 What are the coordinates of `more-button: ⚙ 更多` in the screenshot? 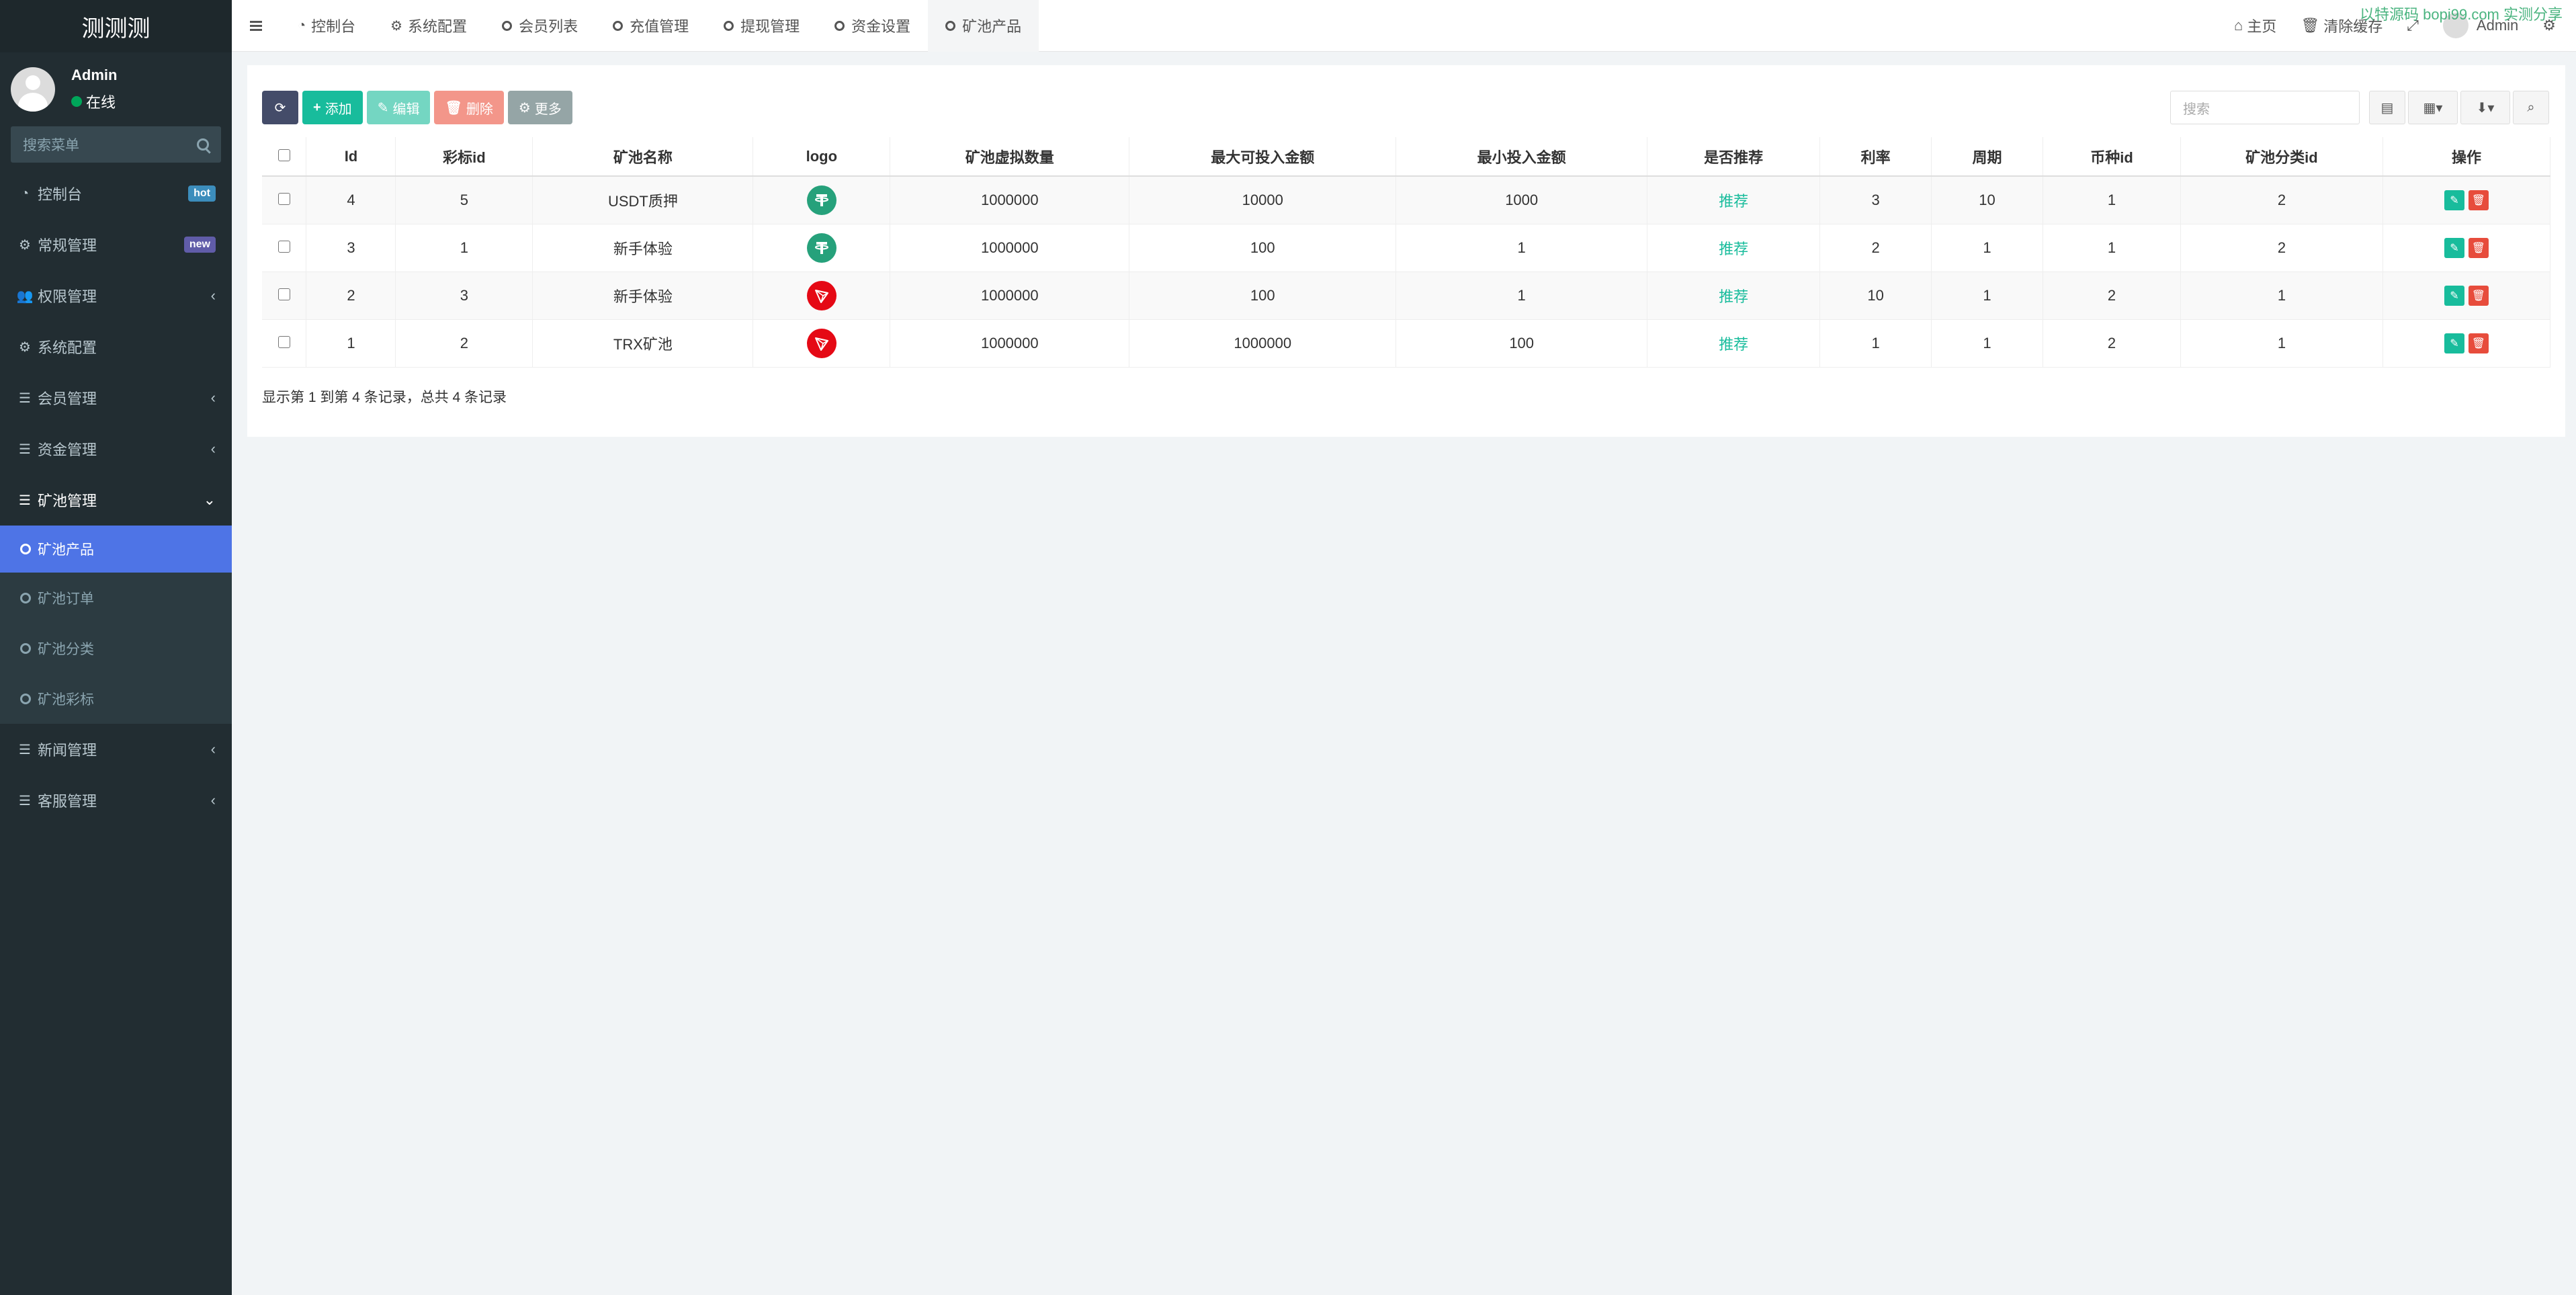 It's located at (539, 108).